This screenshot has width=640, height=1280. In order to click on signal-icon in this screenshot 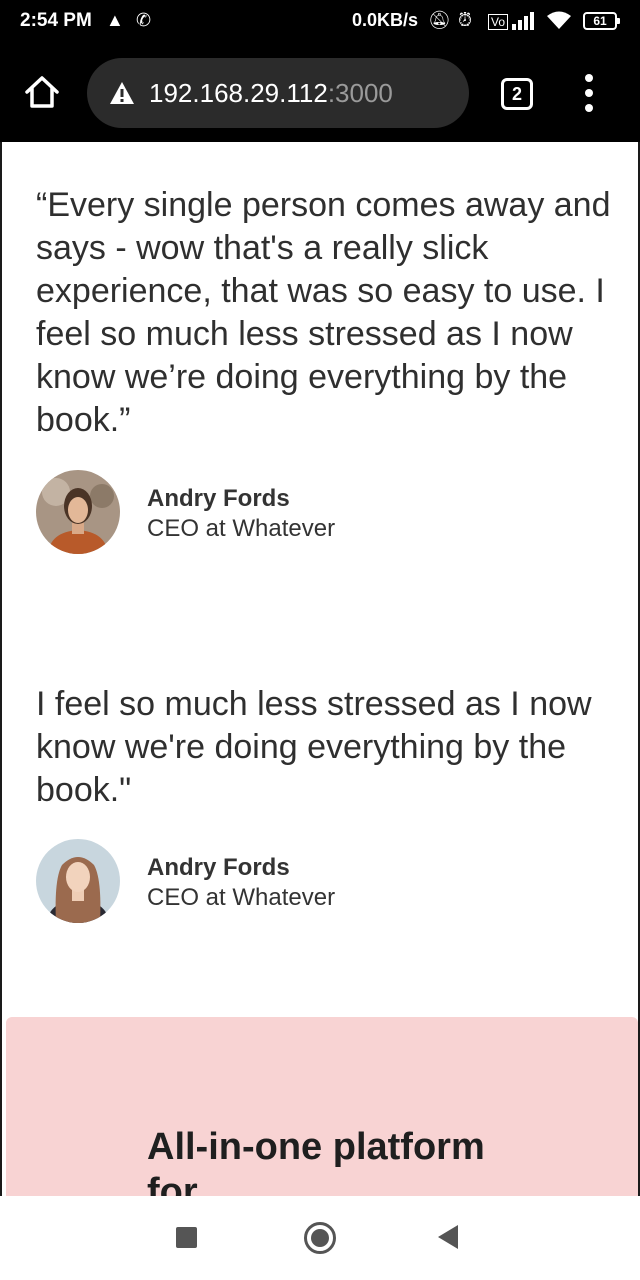, I will do `click(527, 22)`.